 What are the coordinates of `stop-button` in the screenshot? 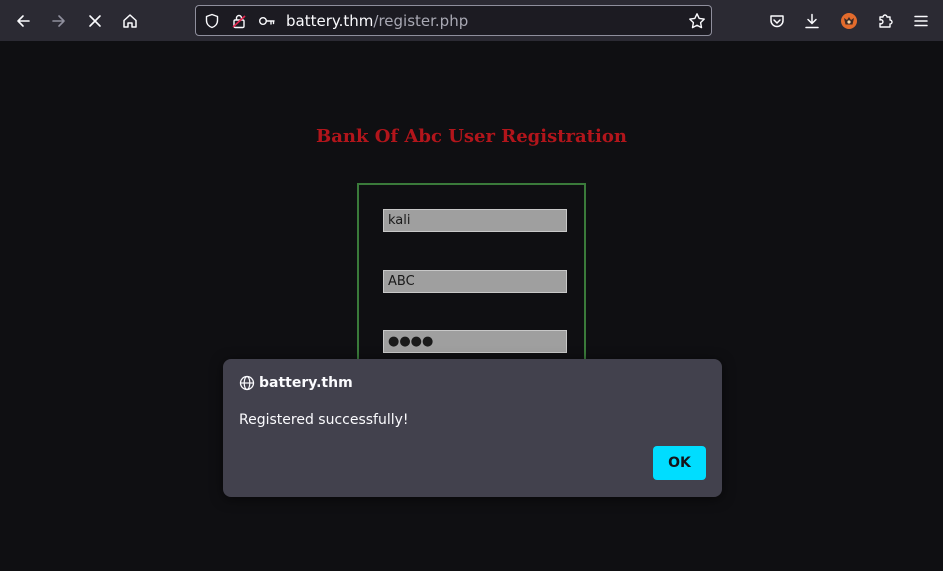 It's located at (95, 21).